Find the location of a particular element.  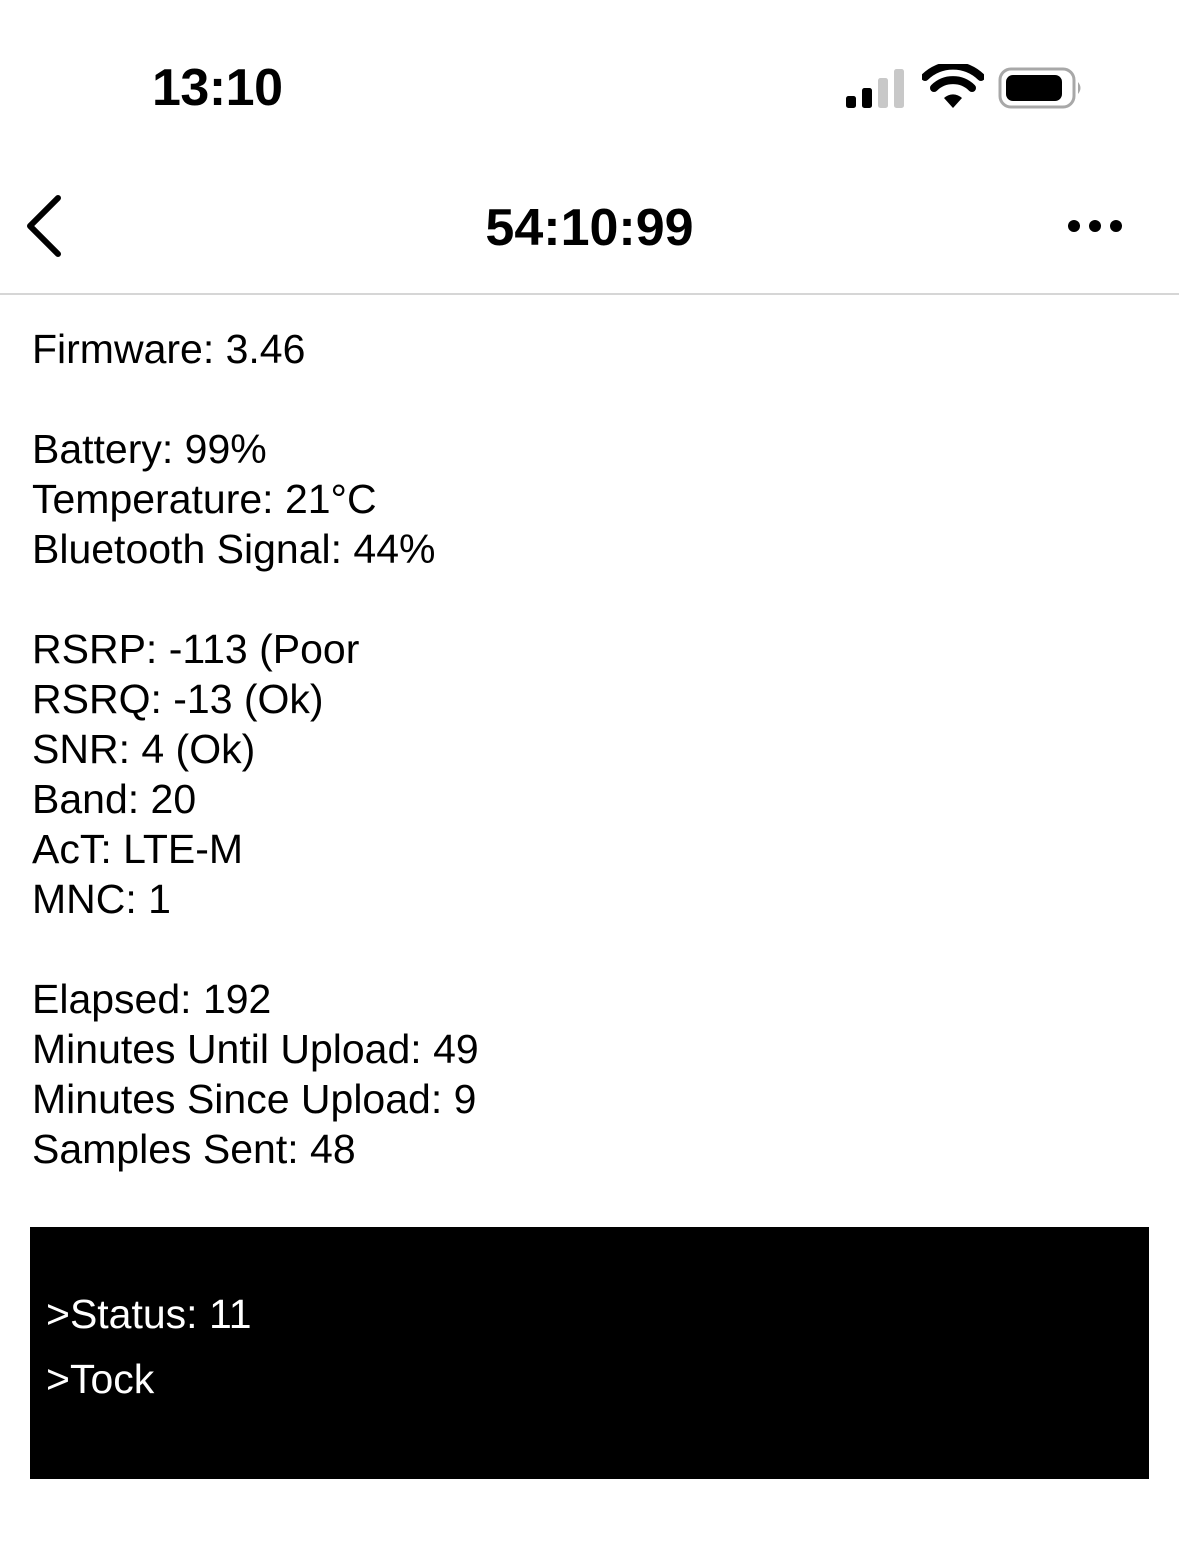

bluetooth-signal-text: Bluetooth Signal: 44% is located at coordinates (234, 549).